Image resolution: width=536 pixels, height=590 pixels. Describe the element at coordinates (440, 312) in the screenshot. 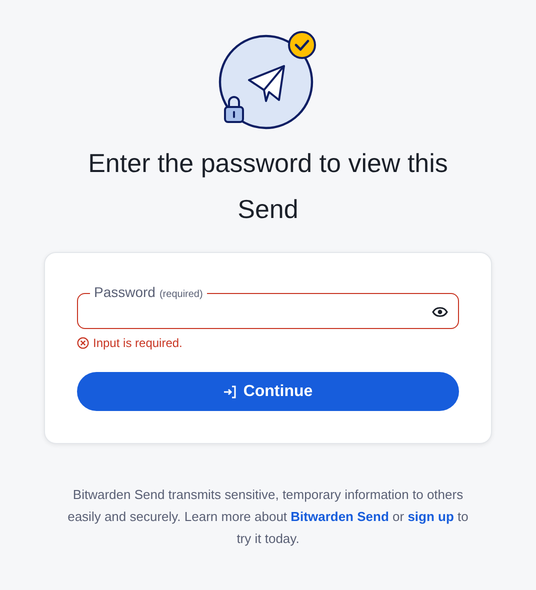

I see `eye-icon` at that location.